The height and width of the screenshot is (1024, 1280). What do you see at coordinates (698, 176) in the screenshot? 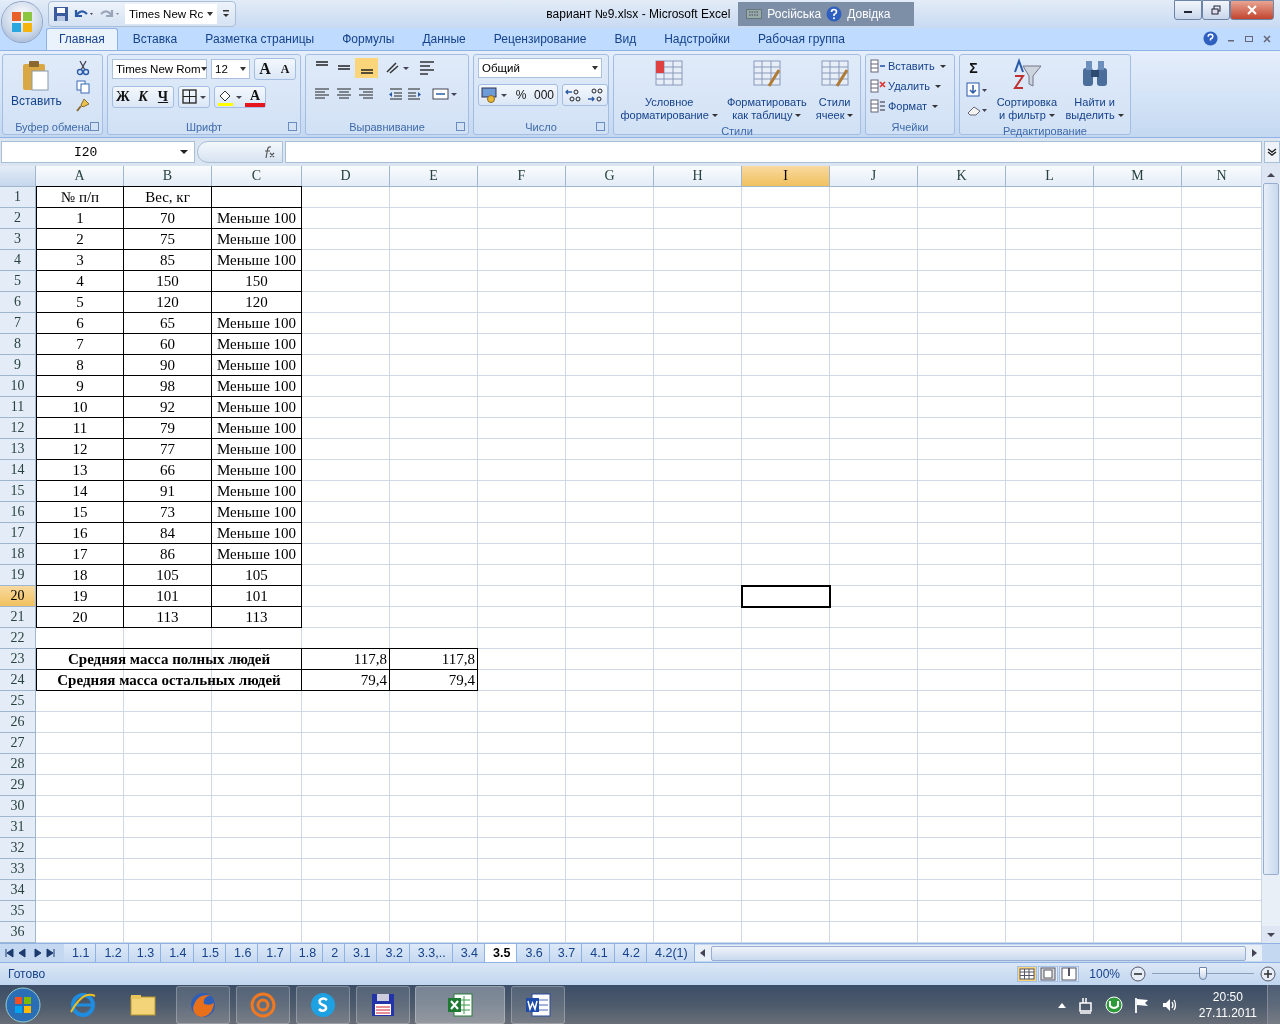
I see `column-header: H` at bounding box center [698, 176].